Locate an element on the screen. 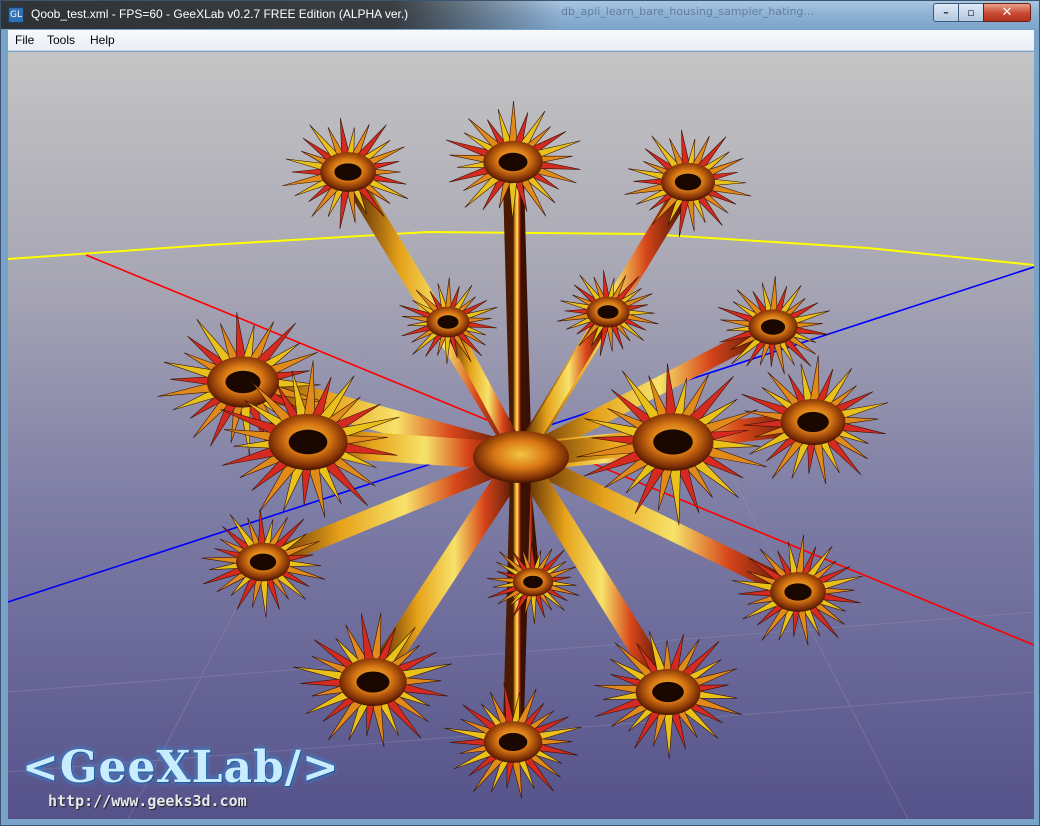 The width and height of the screenshot is (1040, 826). maximize-icon: ▫ is located at coordinates (971, 12).